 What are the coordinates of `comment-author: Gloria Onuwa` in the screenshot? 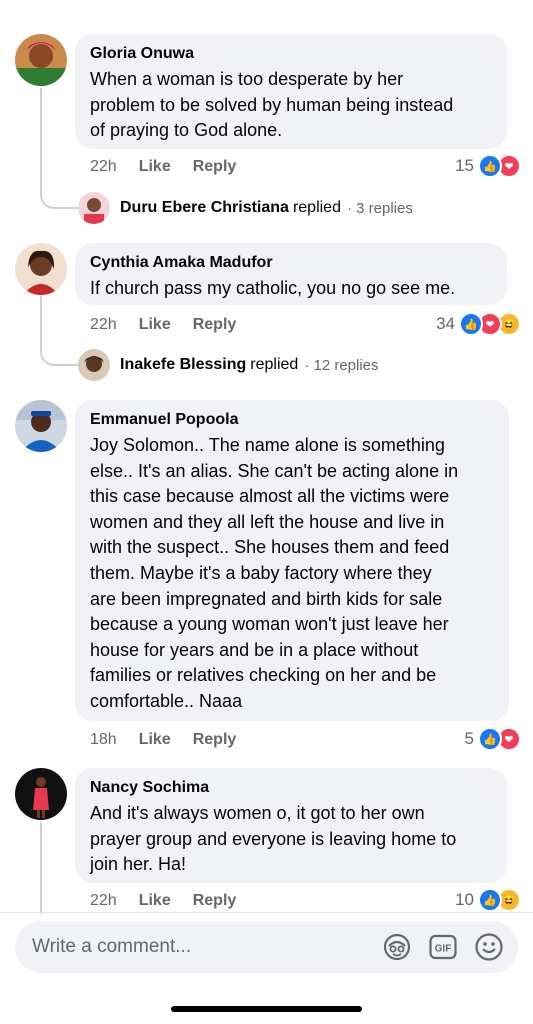 It's located at (291, 54).